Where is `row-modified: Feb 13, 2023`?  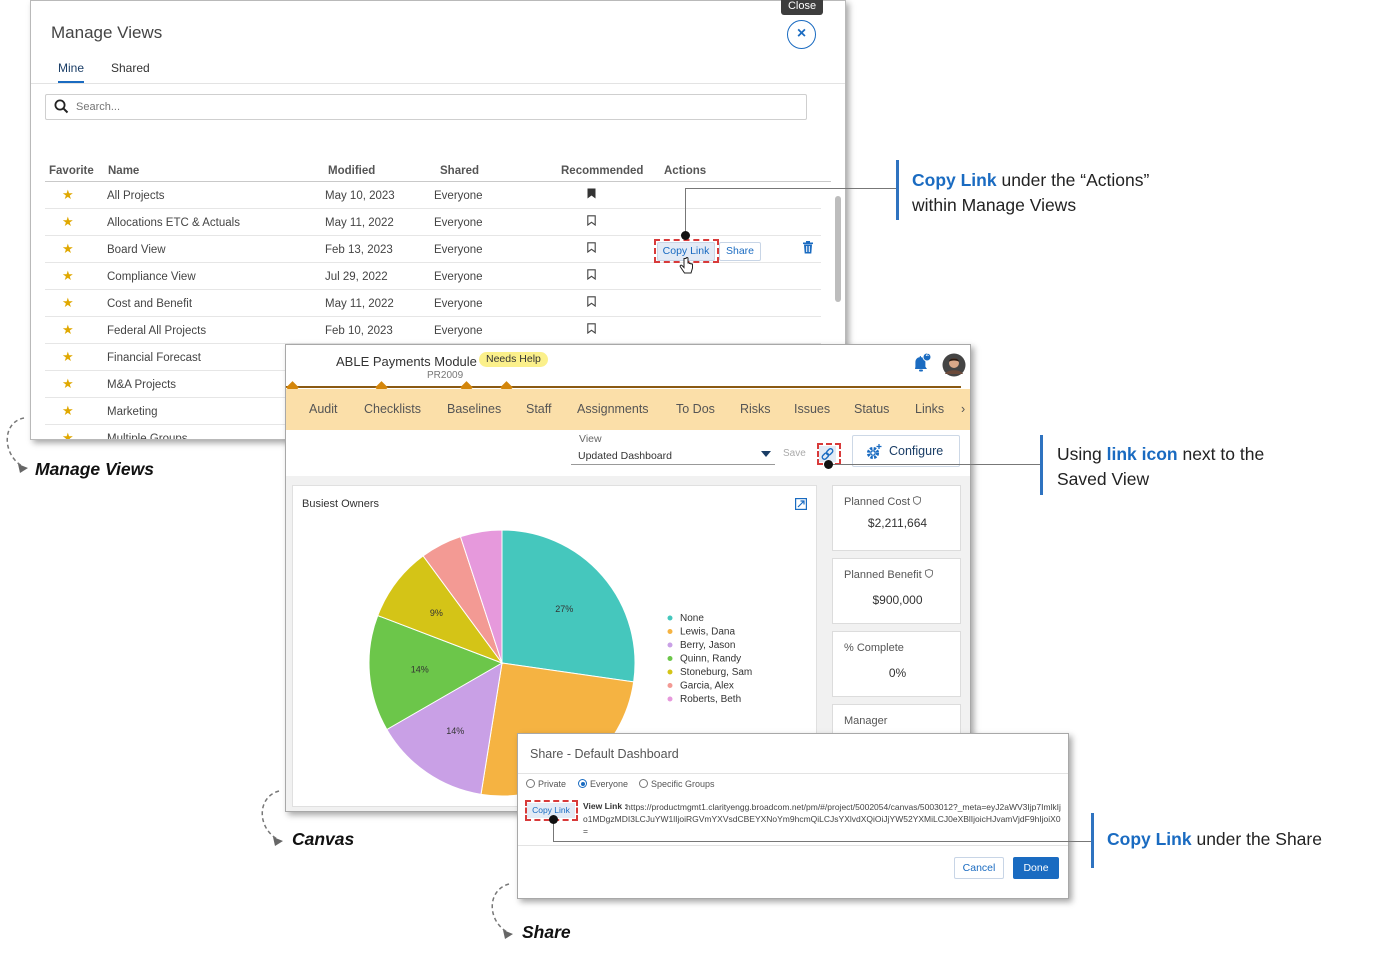 row-modified: Feb 13, 2023 is located at coordinates (359, 250).